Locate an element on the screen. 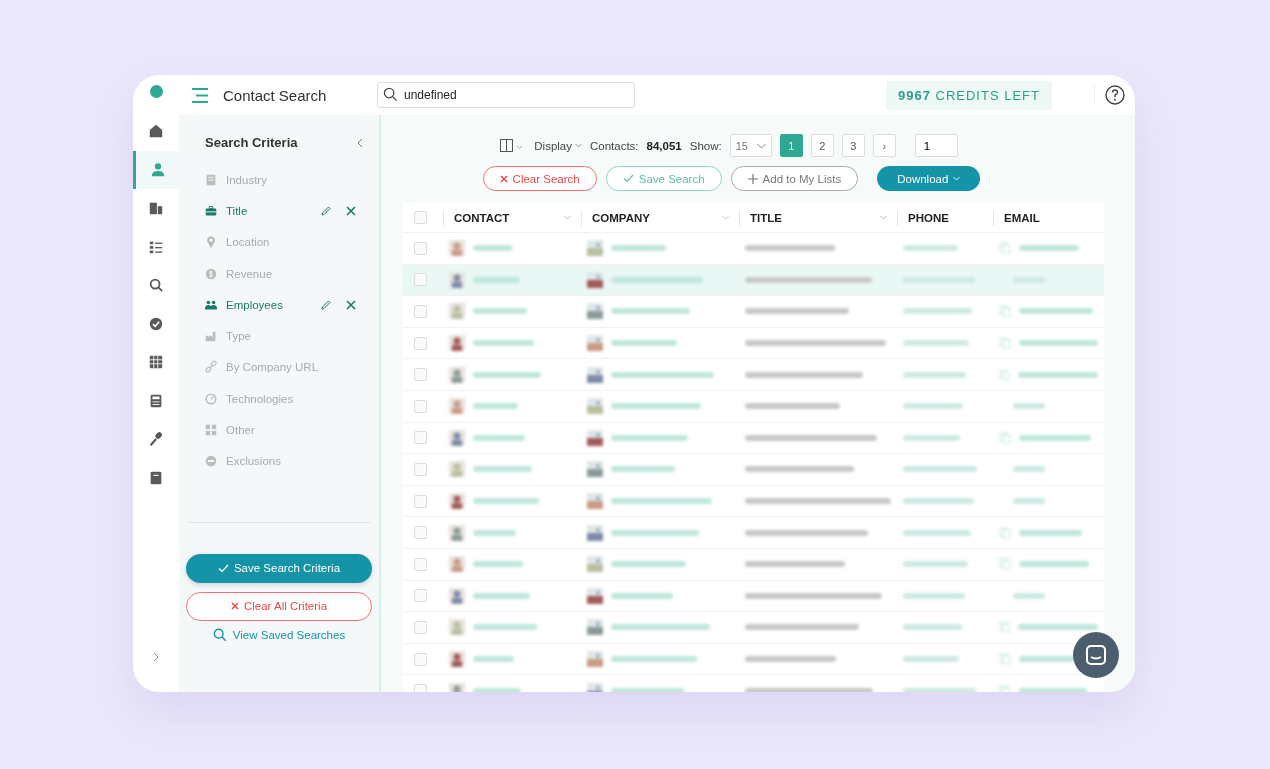  panel-title: Search Criteria is located at coordinates (251, 142).